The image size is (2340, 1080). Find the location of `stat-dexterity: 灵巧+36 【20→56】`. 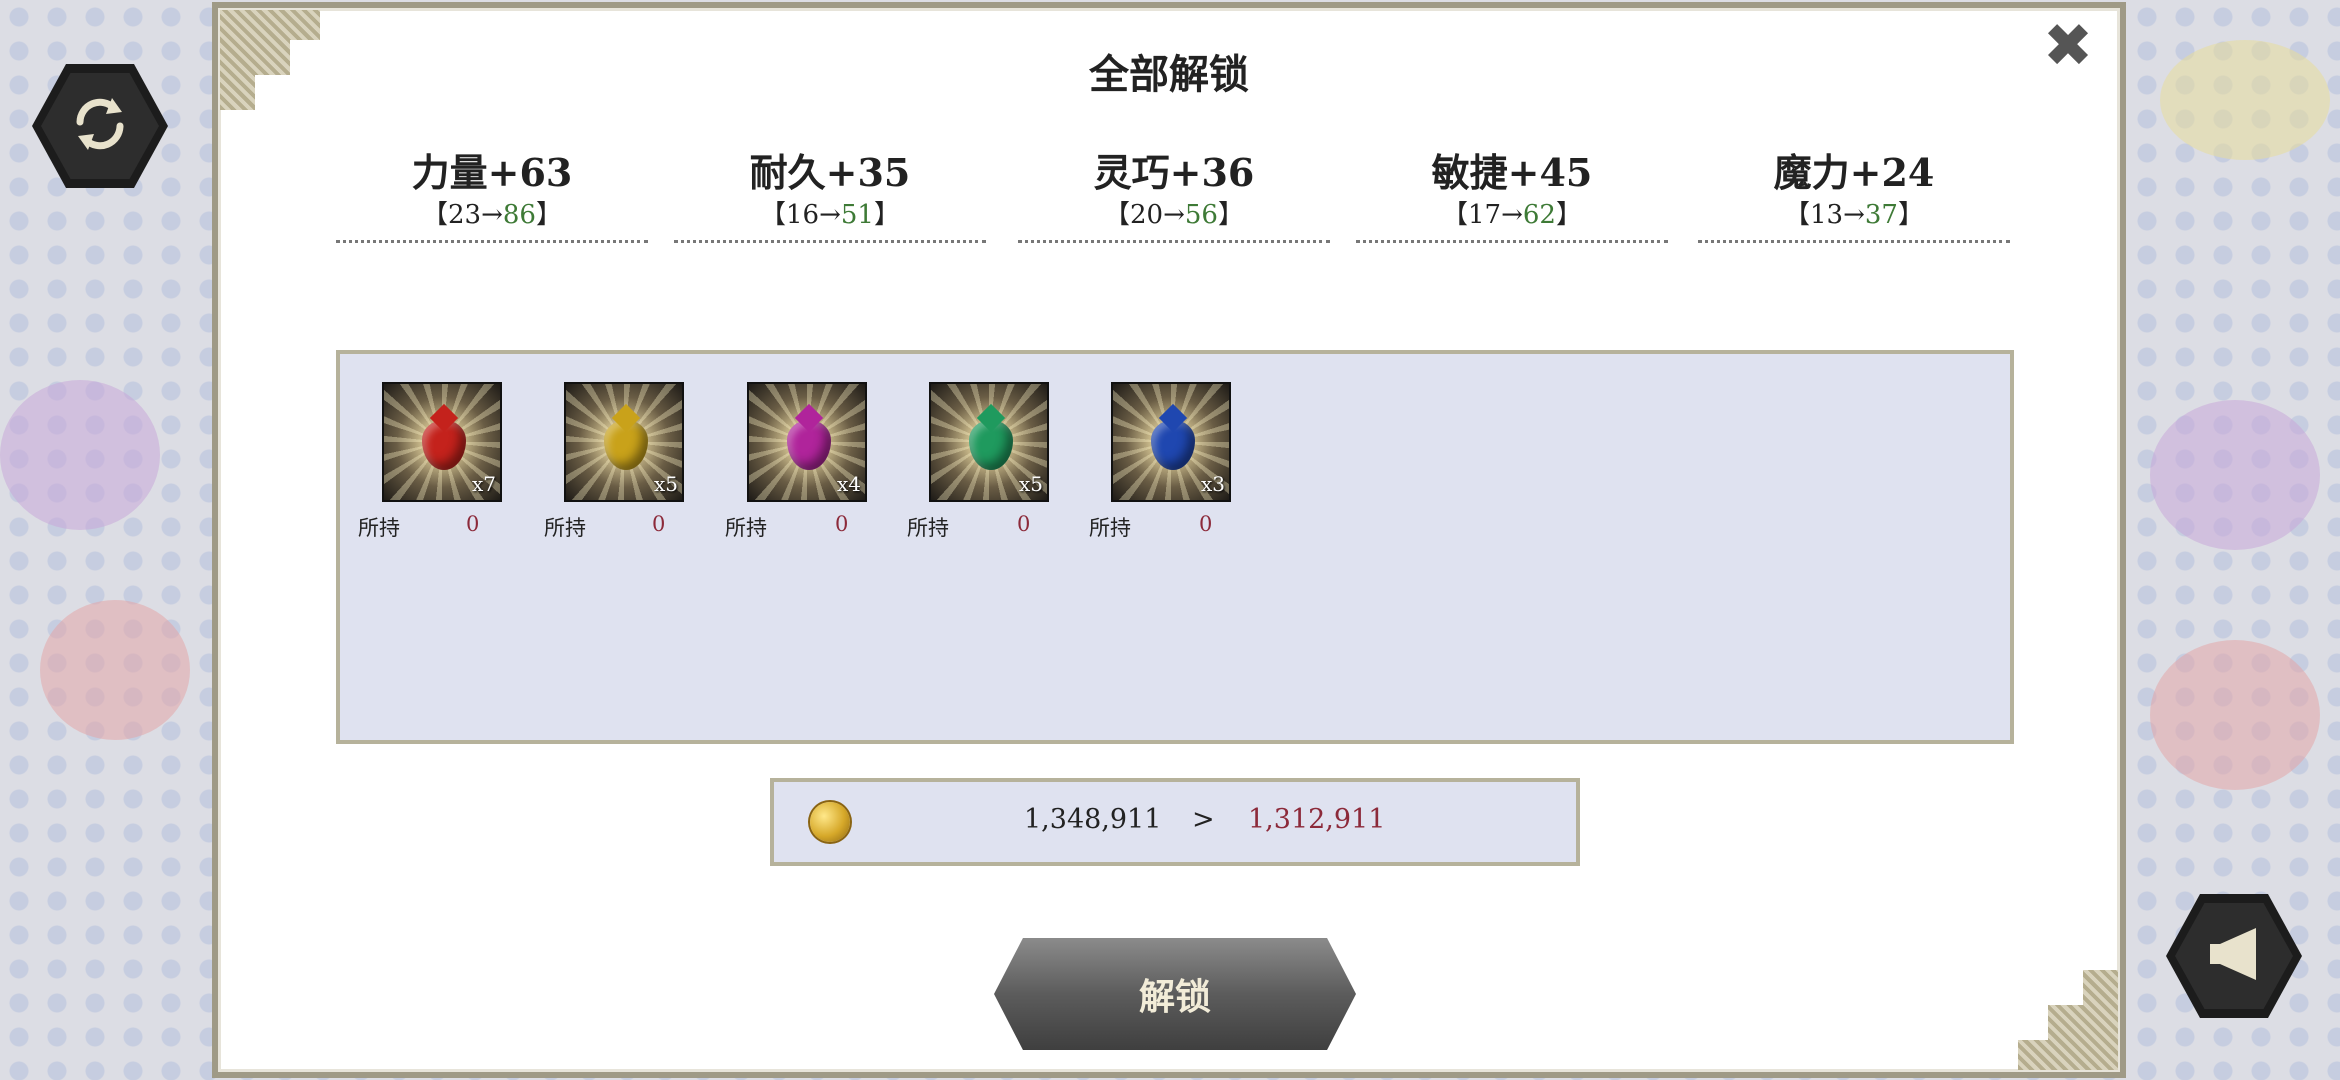

stat-dexterity: 灵巧+36 【20→56】 is located at coordinates (1174, 195).